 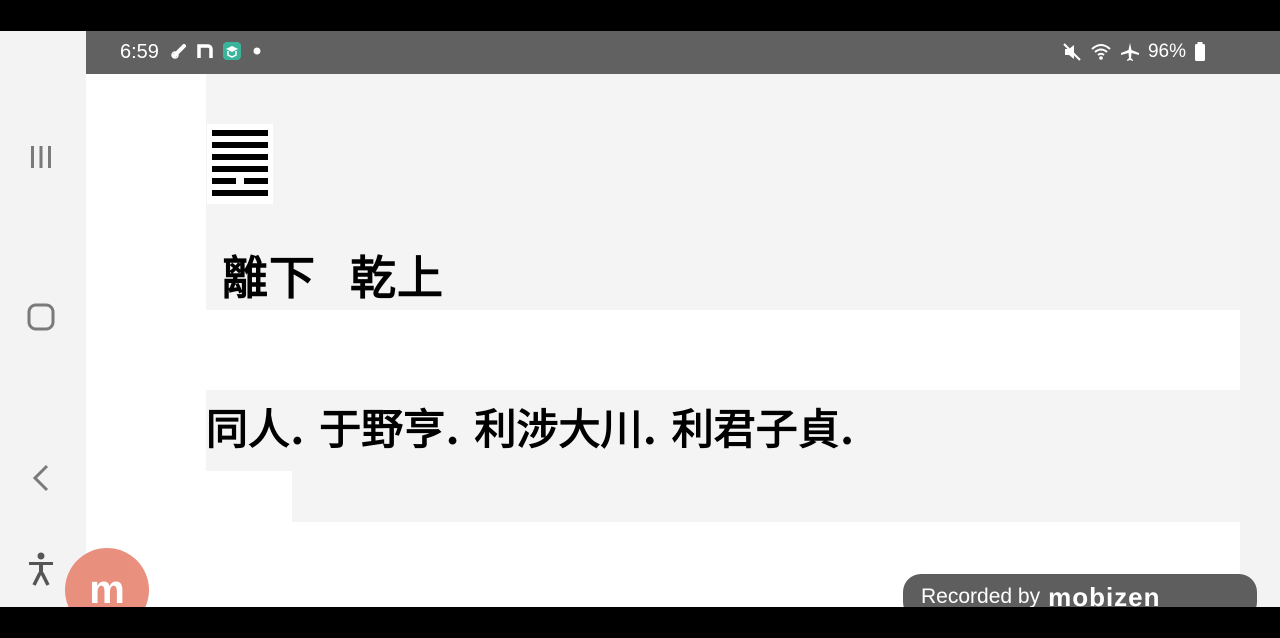 What do you see at coordinates (1260, 340) in the screenshot?
I see `right-edge-margin` at bounding box center [1260, 340].